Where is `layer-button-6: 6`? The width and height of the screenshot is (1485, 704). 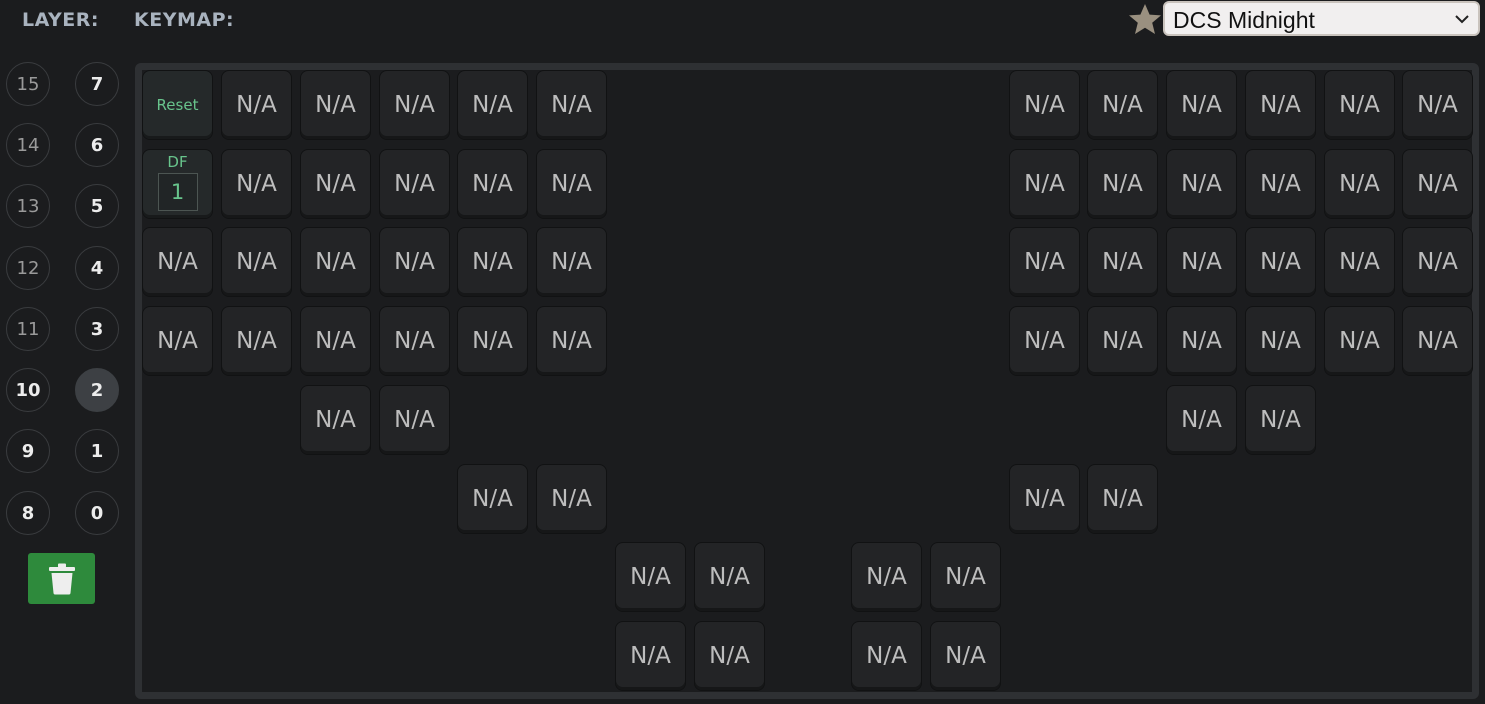
layer-button-6: 6 is located at coordinates (97, 145).